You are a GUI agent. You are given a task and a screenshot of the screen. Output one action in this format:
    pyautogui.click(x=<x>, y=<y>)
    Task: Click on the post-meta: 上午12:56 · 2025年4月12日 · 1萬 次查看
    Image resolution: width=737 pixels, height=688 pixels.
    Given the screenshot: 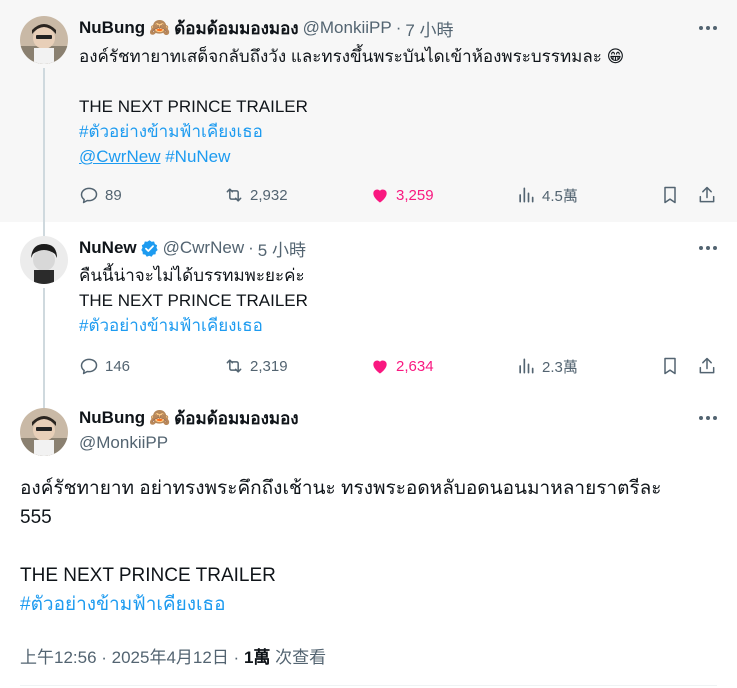 What is the action you would take?
    pyautogui.click(x=173, y=655)
    